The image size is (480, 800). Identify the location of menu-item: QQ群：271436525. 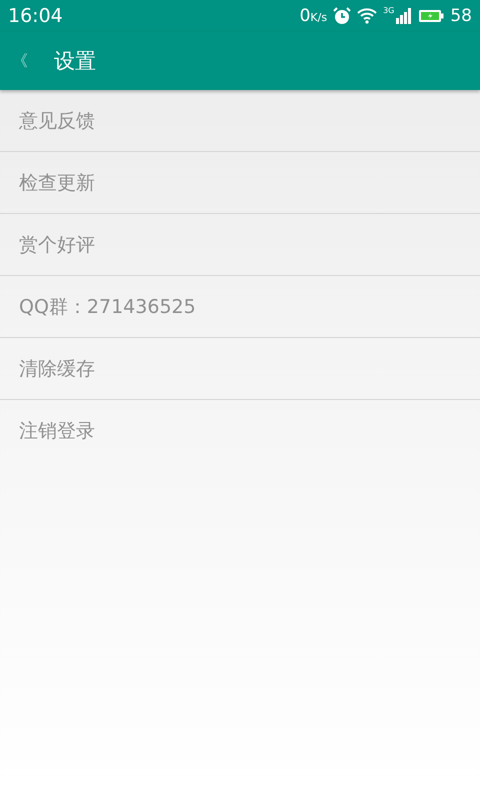
(240, 307).